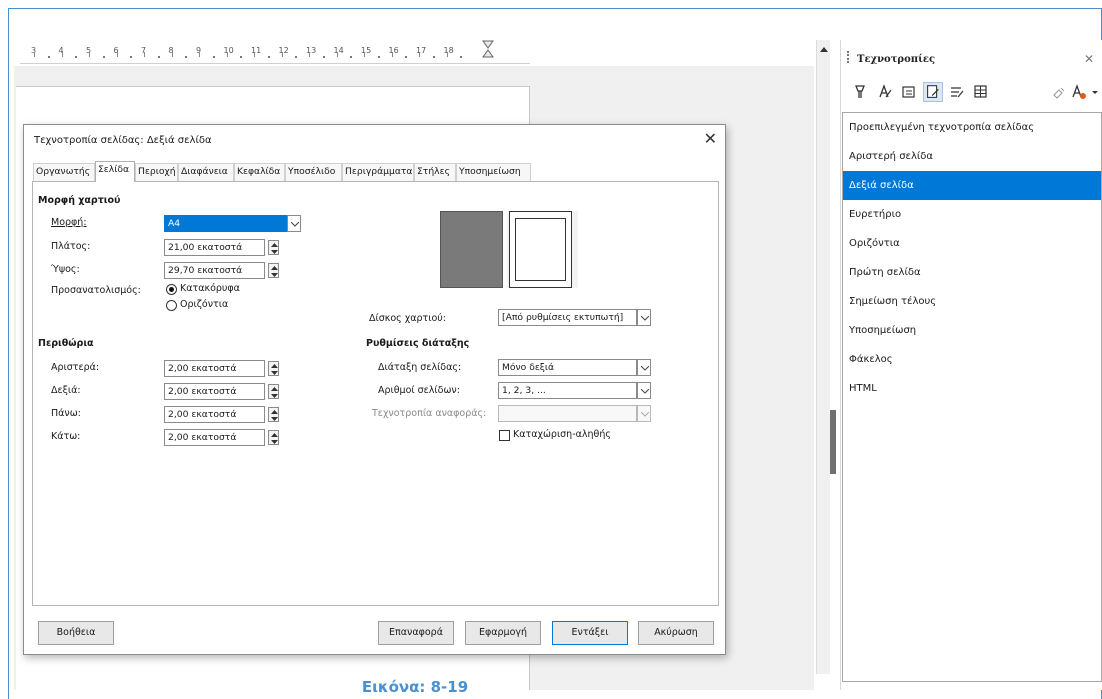  What do you see at coordinates (313, 172) in the screenshot?
I see `tab-footer: Υποσέλιδο` at bounding box center [313, 172].